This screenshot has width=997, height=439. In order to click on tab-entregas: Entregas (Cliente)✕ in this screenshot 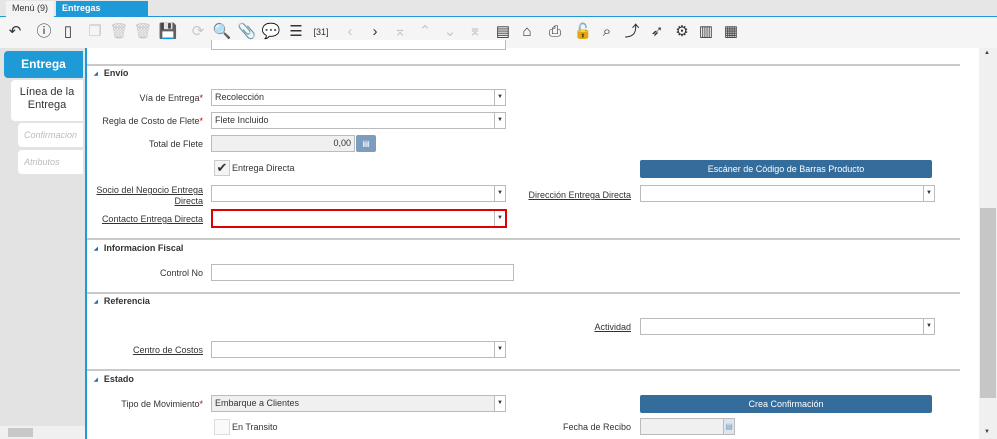, I will do `click(102, 14)`.